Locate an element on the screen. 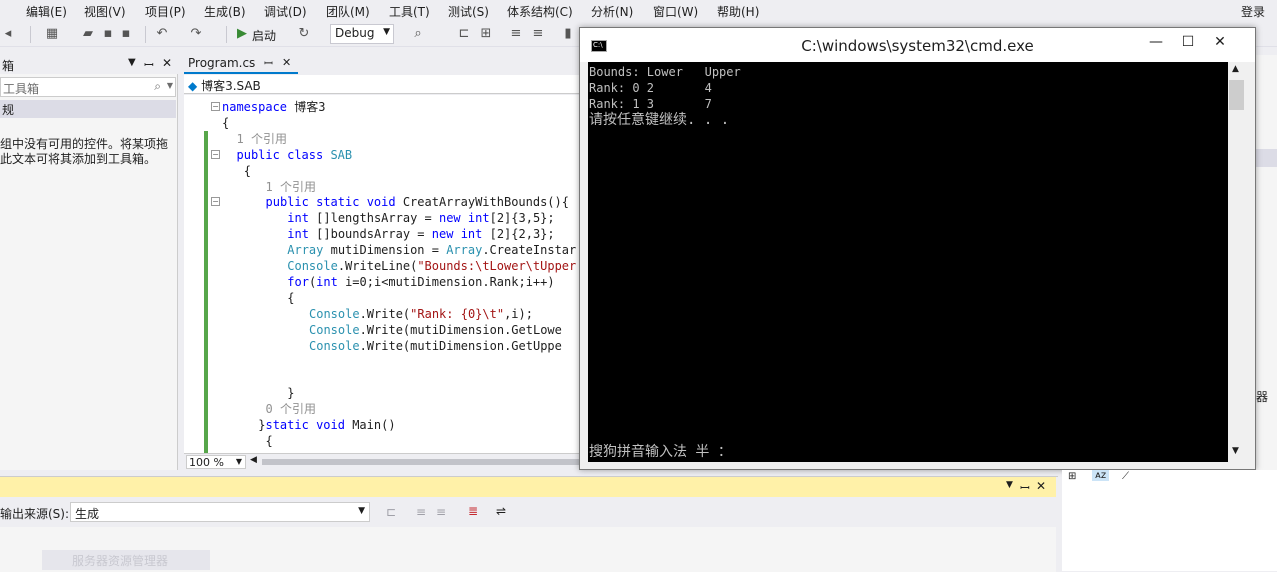 Image resolution: width=1277 pixels, height=572 pixels. chevron-up-icon: ▲ is located at coordinates (1235, 69).